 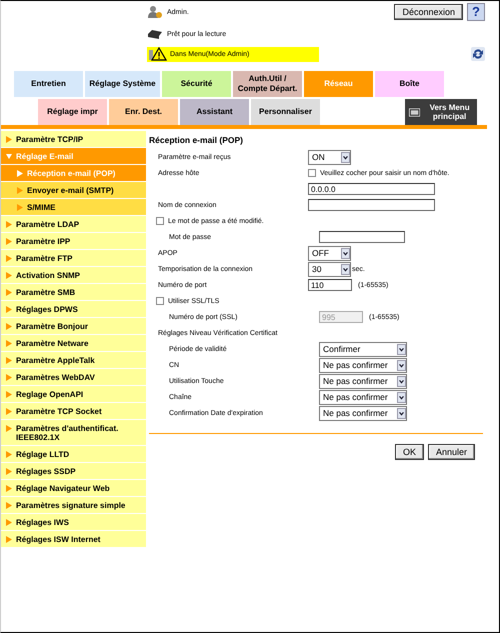 I want to click on sidebar-item: Paramètre IPP, so click(x=73, y=241).